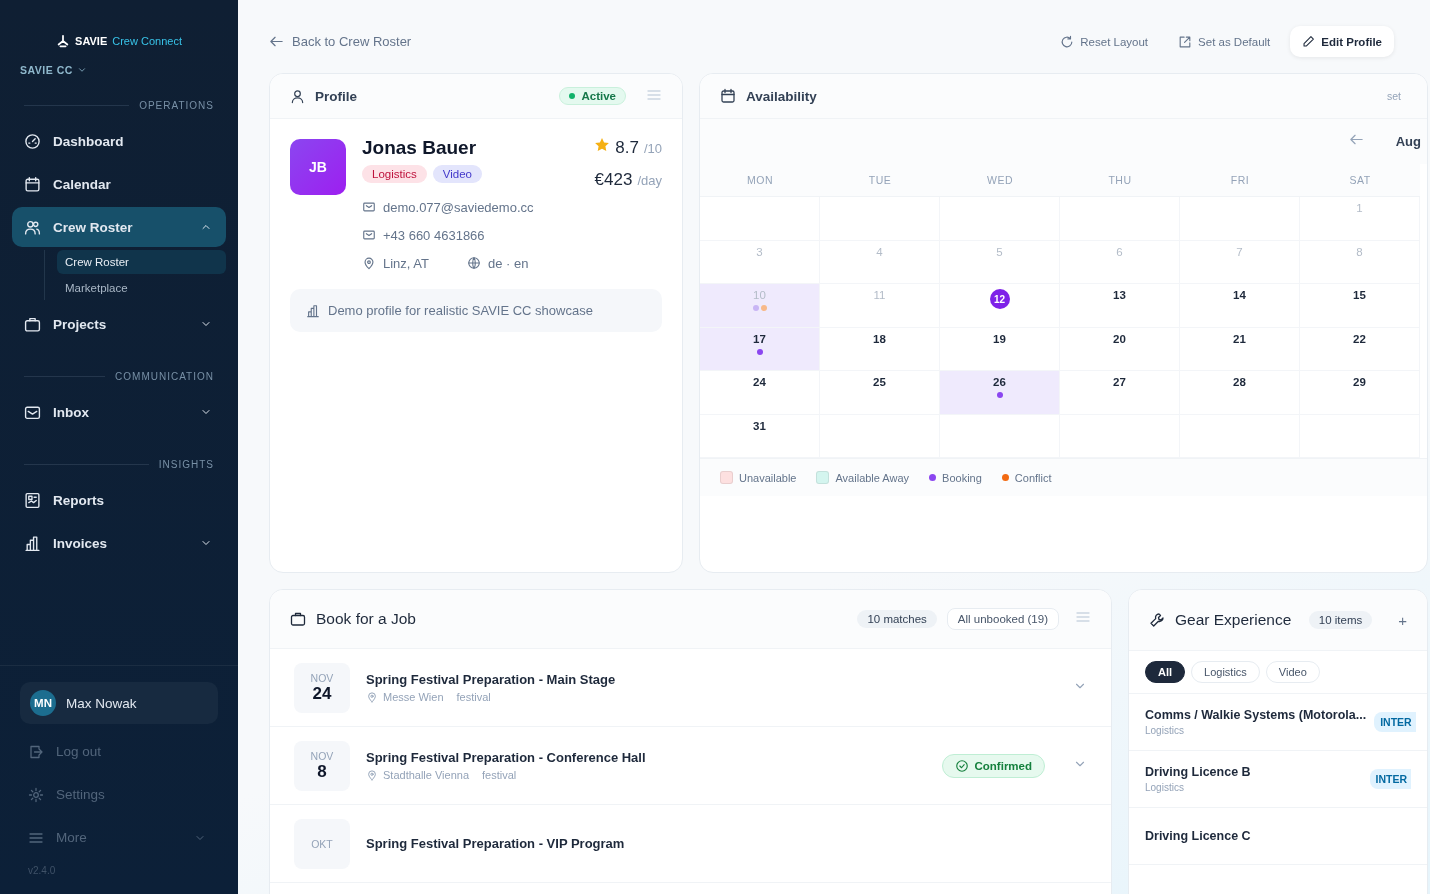 The height and width of the screenshot is (894, 1430). What do you see at coordinates (1390, 779) in the screenshot?
I see `level-badge: INTER` at bounding box center [1390, 779].